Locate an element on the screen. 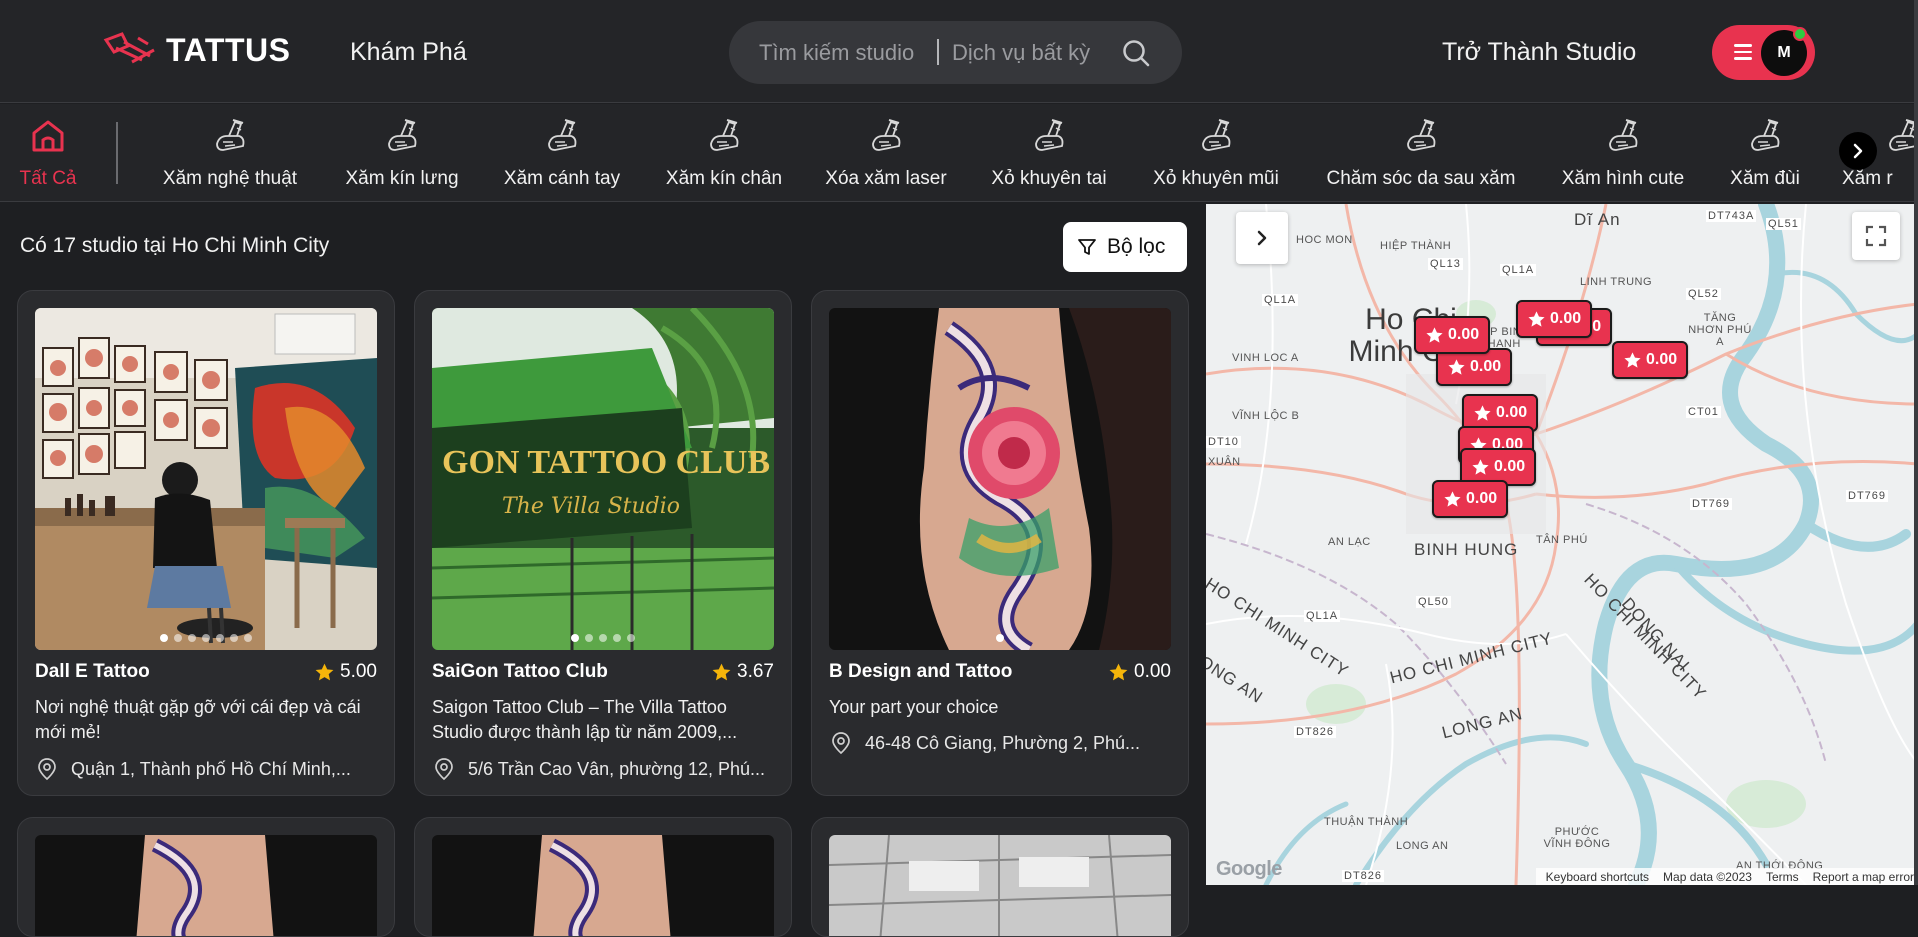 This screenshot has height=937, width=1918. map-label: HIỆP THÀNH is located at coordinates (1416, 246).